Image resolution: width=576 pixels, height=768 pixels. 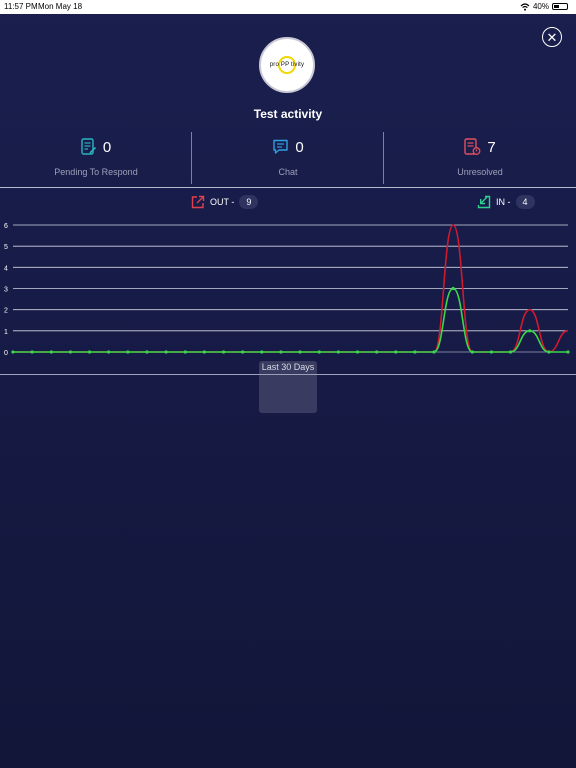 I want to click on stat-unresolved-value: 7, so click(x=491, y=147).